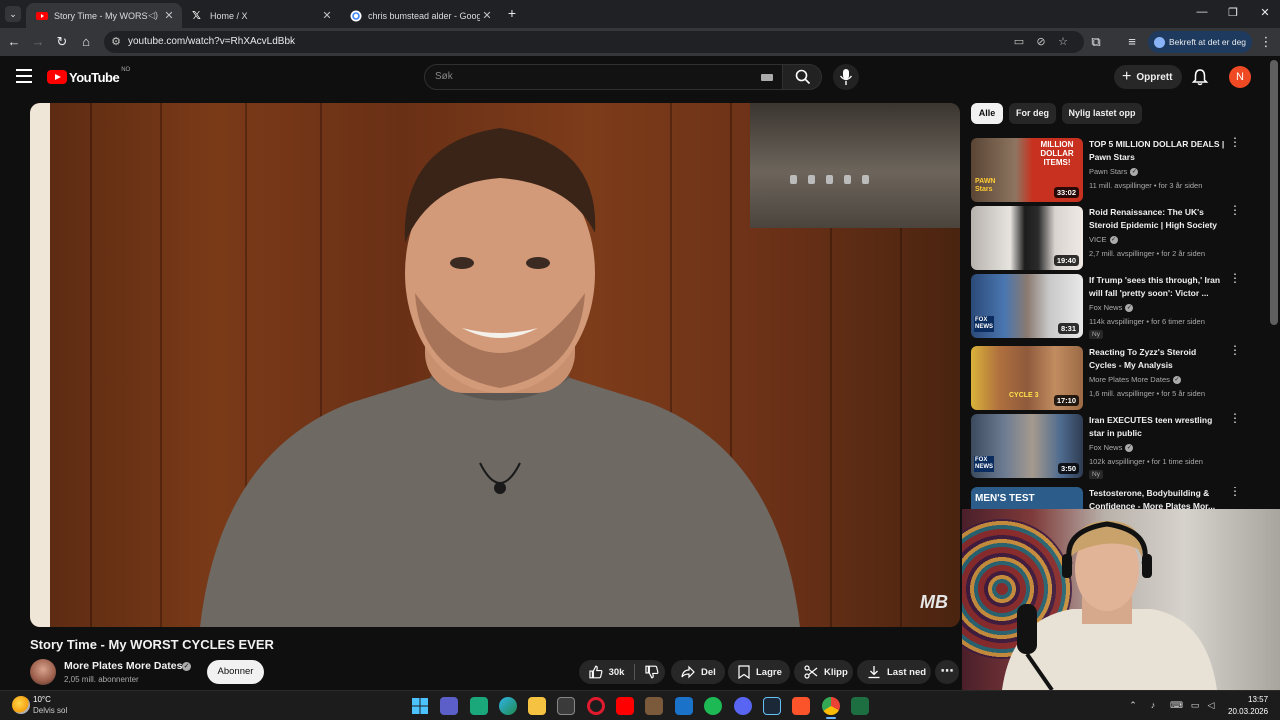 Image resolution: width=1280 pixels, height=720 pixels. I want to click on video-thumbnail: 19:40, so click(1027, 238).